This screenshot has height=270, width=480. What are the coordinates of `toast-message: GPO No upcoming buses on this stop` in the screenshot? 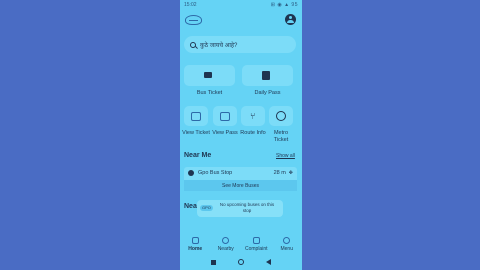 It's located at (240, 208).